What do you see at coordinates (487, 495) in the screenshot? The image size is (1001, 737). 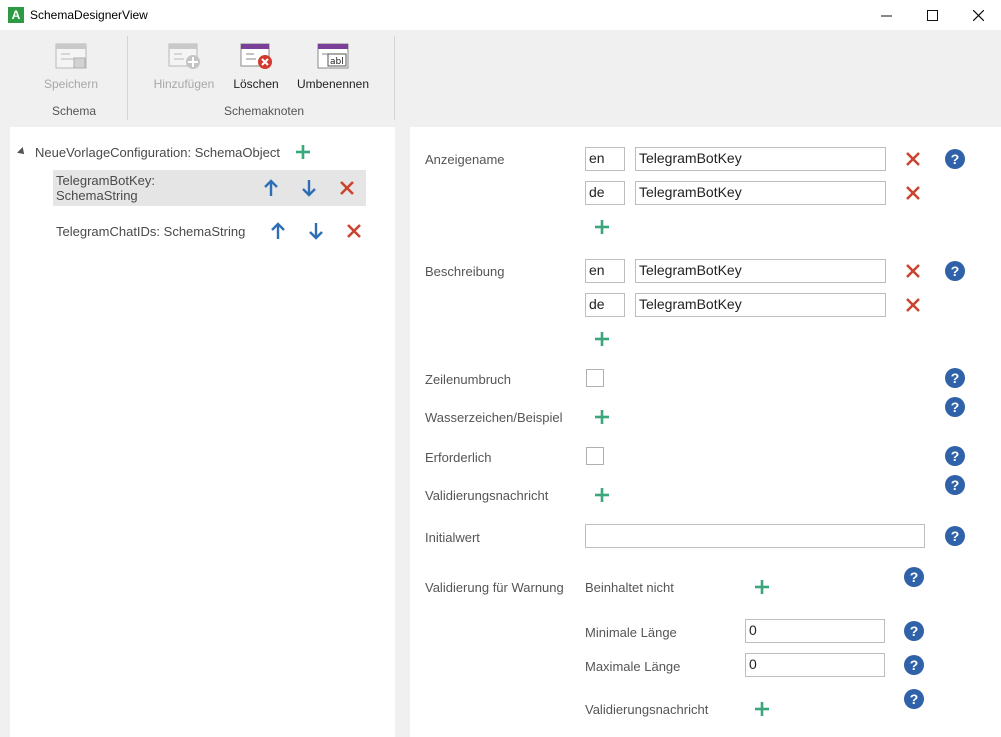 I see `validierungsnachricht-label: Validierungsnachricht` at bounding box center [487, 495].